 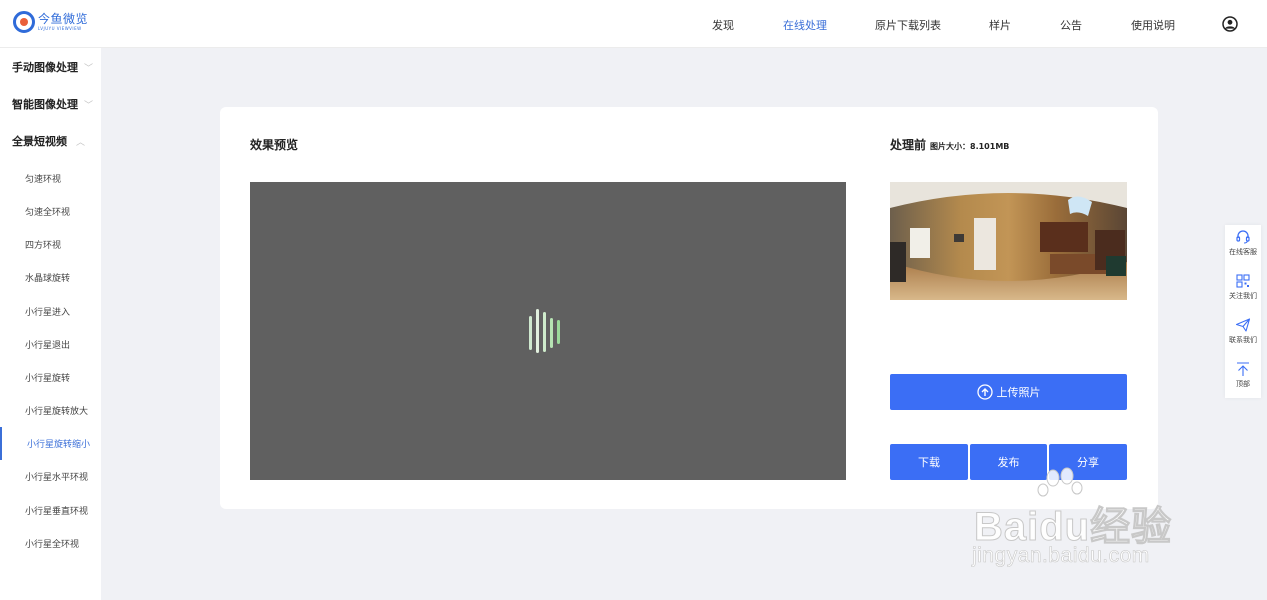 What do you see at coordinates (56, 476) in the screenshot?
I see `sidebar-item-asteroid-horizontal: 小行星水平环视` at bounding box center [56, 476].